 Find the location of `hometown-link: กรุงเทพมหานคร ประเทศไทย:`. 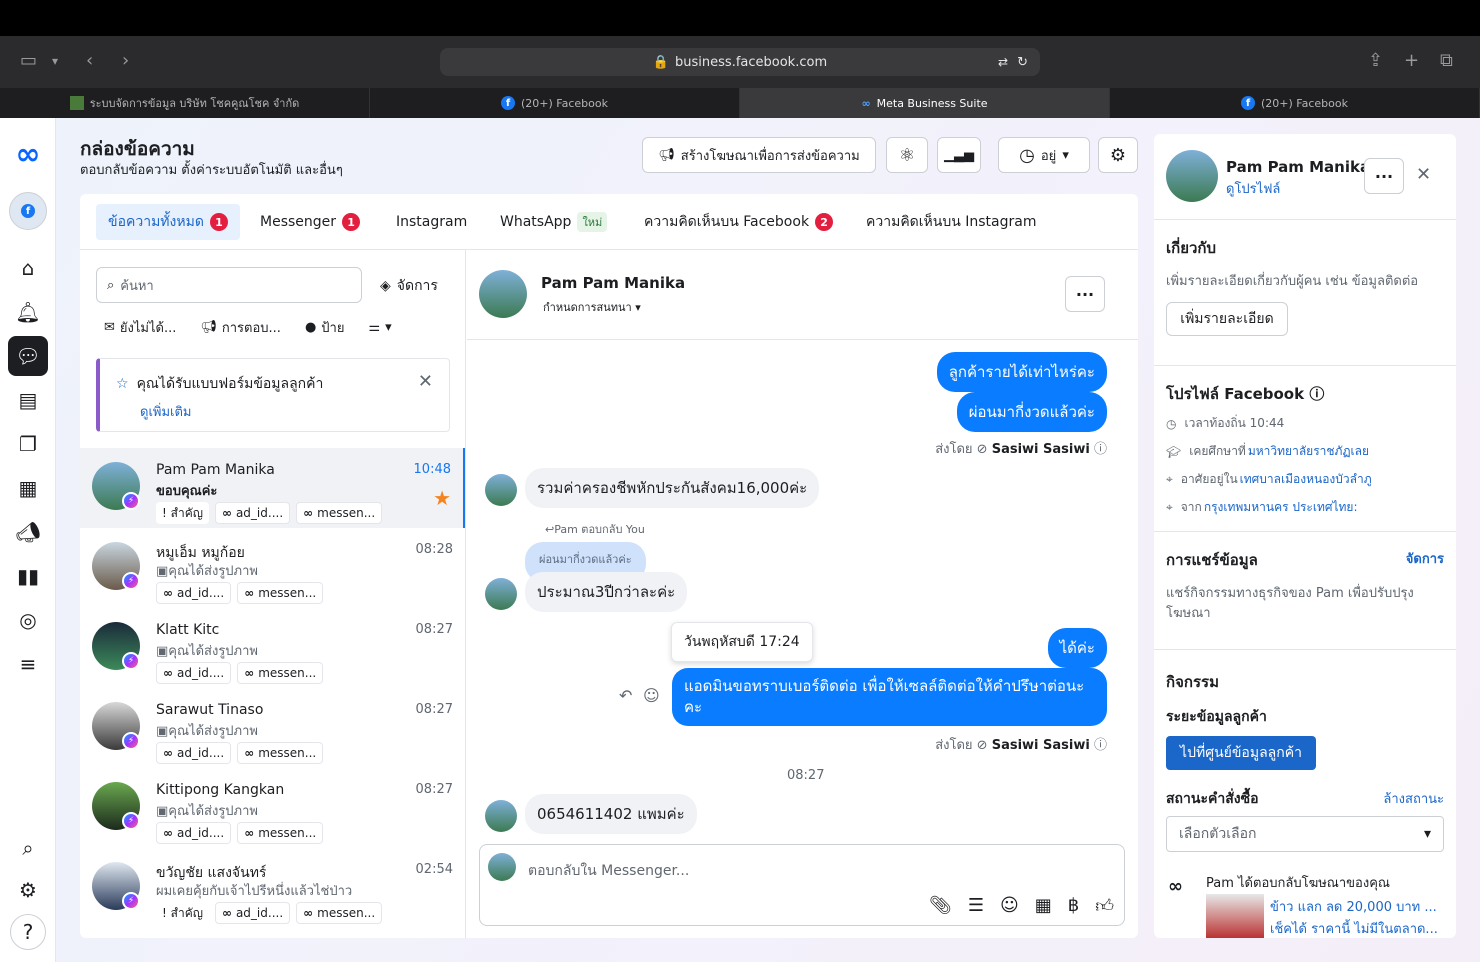

hometown-link: กรุงเทพมหานคร ประเทศไทย: is located at coordinates (1281, 507).